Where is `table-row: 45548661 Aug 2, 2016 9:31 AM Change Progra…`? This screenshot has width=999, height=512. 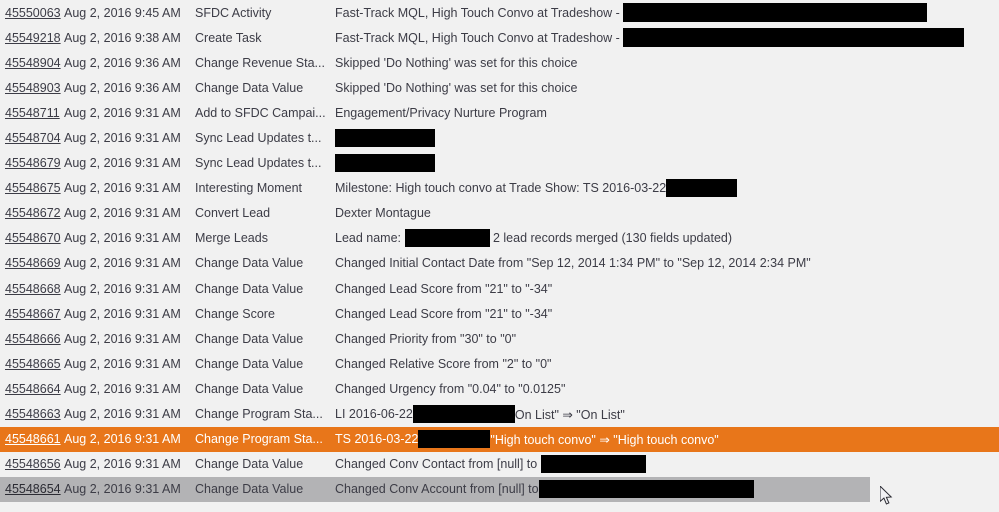 table-row: 45548661 Aug 2, 2016 9:31 AM Change Progra… is located at coordinates (499, 439).